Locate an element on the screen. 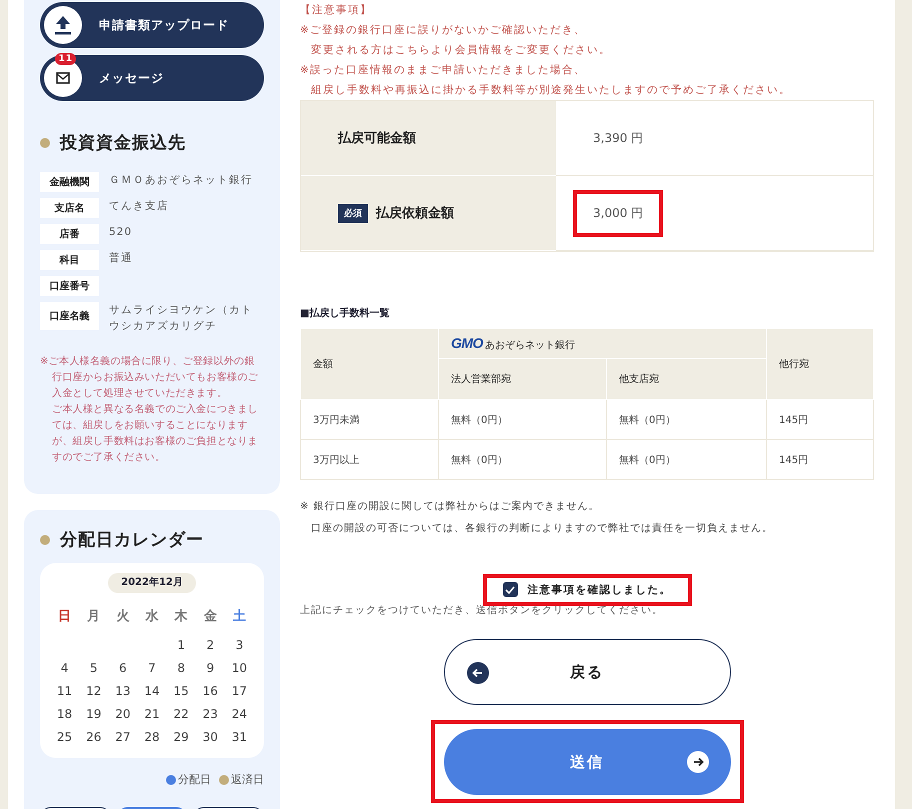 The width and height of the screenshot is (912, 809). submit-button: 送信 is located at coordinates (587, 762).